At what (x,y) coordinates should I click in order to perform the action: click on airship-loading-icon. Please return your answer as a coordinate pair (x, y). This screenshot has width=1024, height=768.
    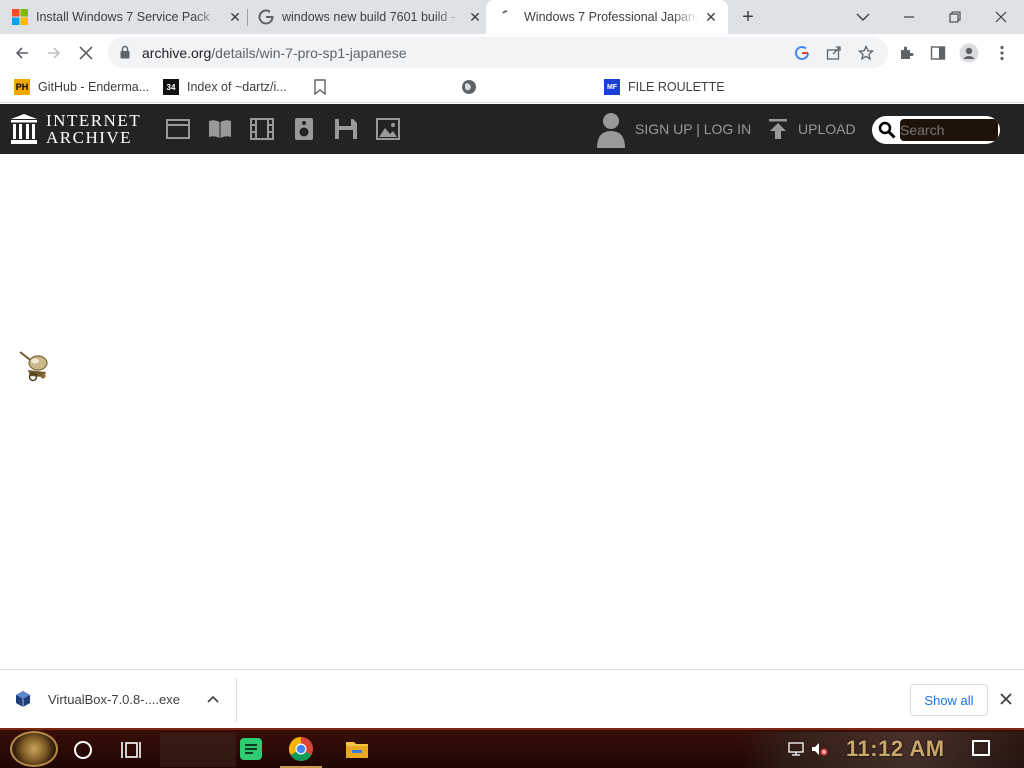
    Looking at the image, I should click on (35, 367).